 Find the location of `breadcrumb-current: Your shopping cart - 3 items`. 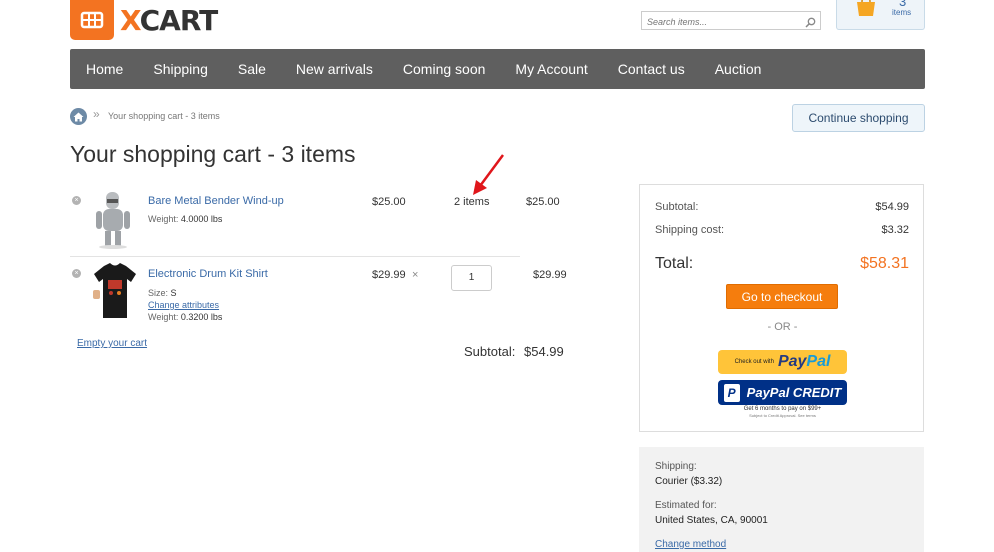

breadcrumb-current: Your shopping cart - 3 items is located at coordinates (164, 116).